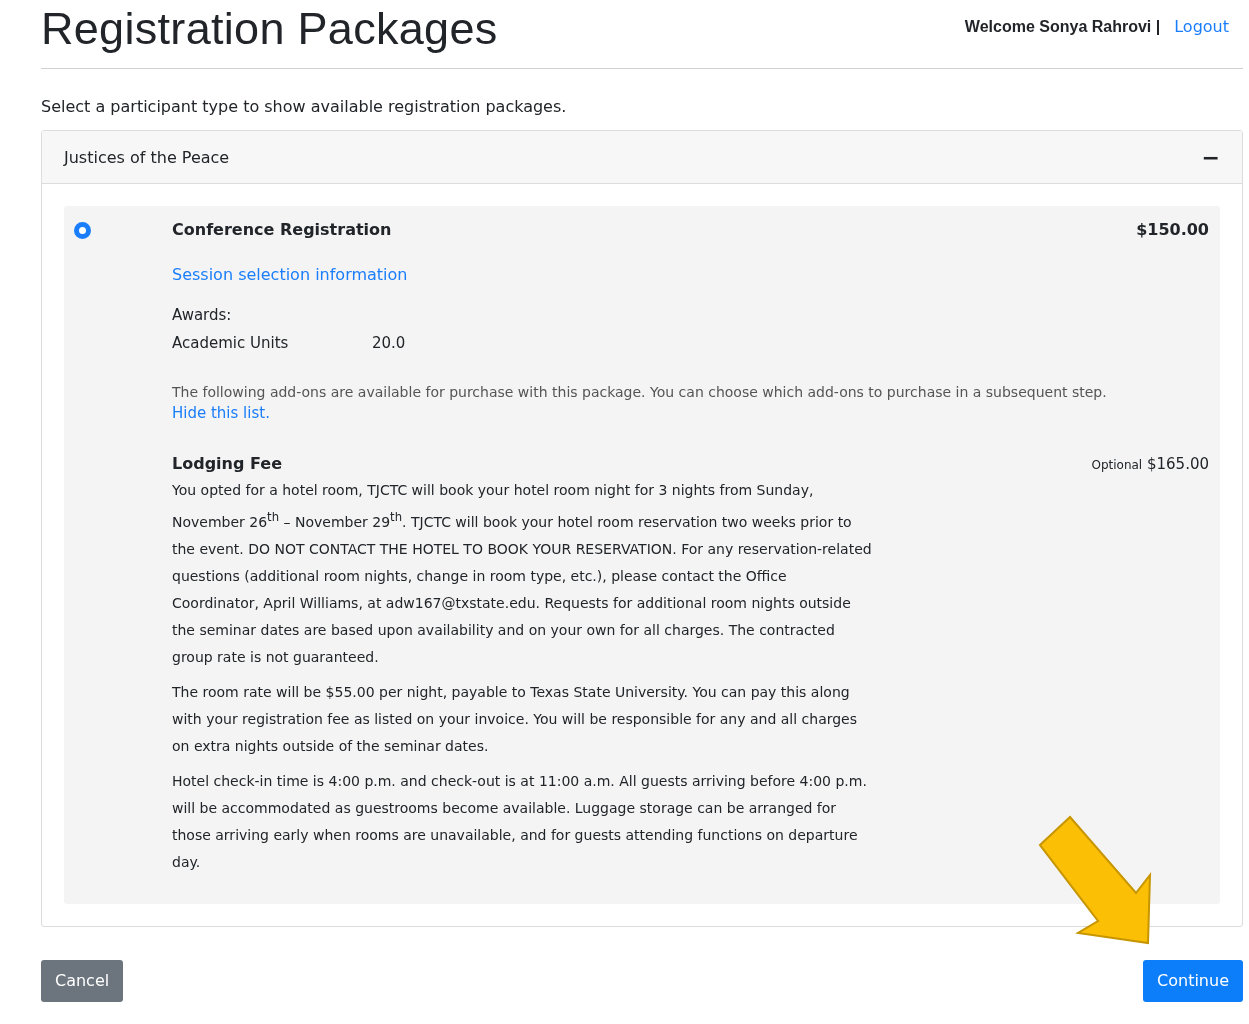 This screenshot has height=1024, width=1249. Describe the element at coordinates (82, 230) in the screenshot. I see `radio-button` at that location.